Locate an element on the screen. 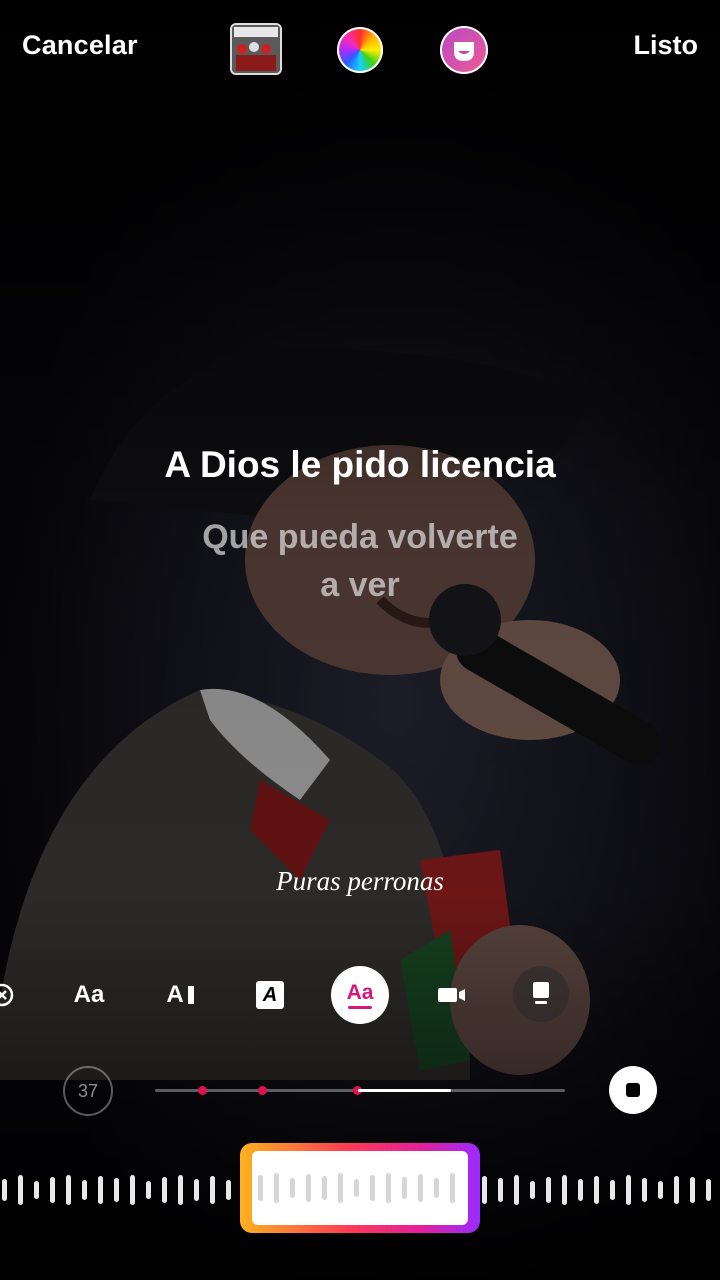 The height and width of the screenshot is (1280, 720). next-lyric-line-1: Que pueda volverte is located at coordinates (360, 537).